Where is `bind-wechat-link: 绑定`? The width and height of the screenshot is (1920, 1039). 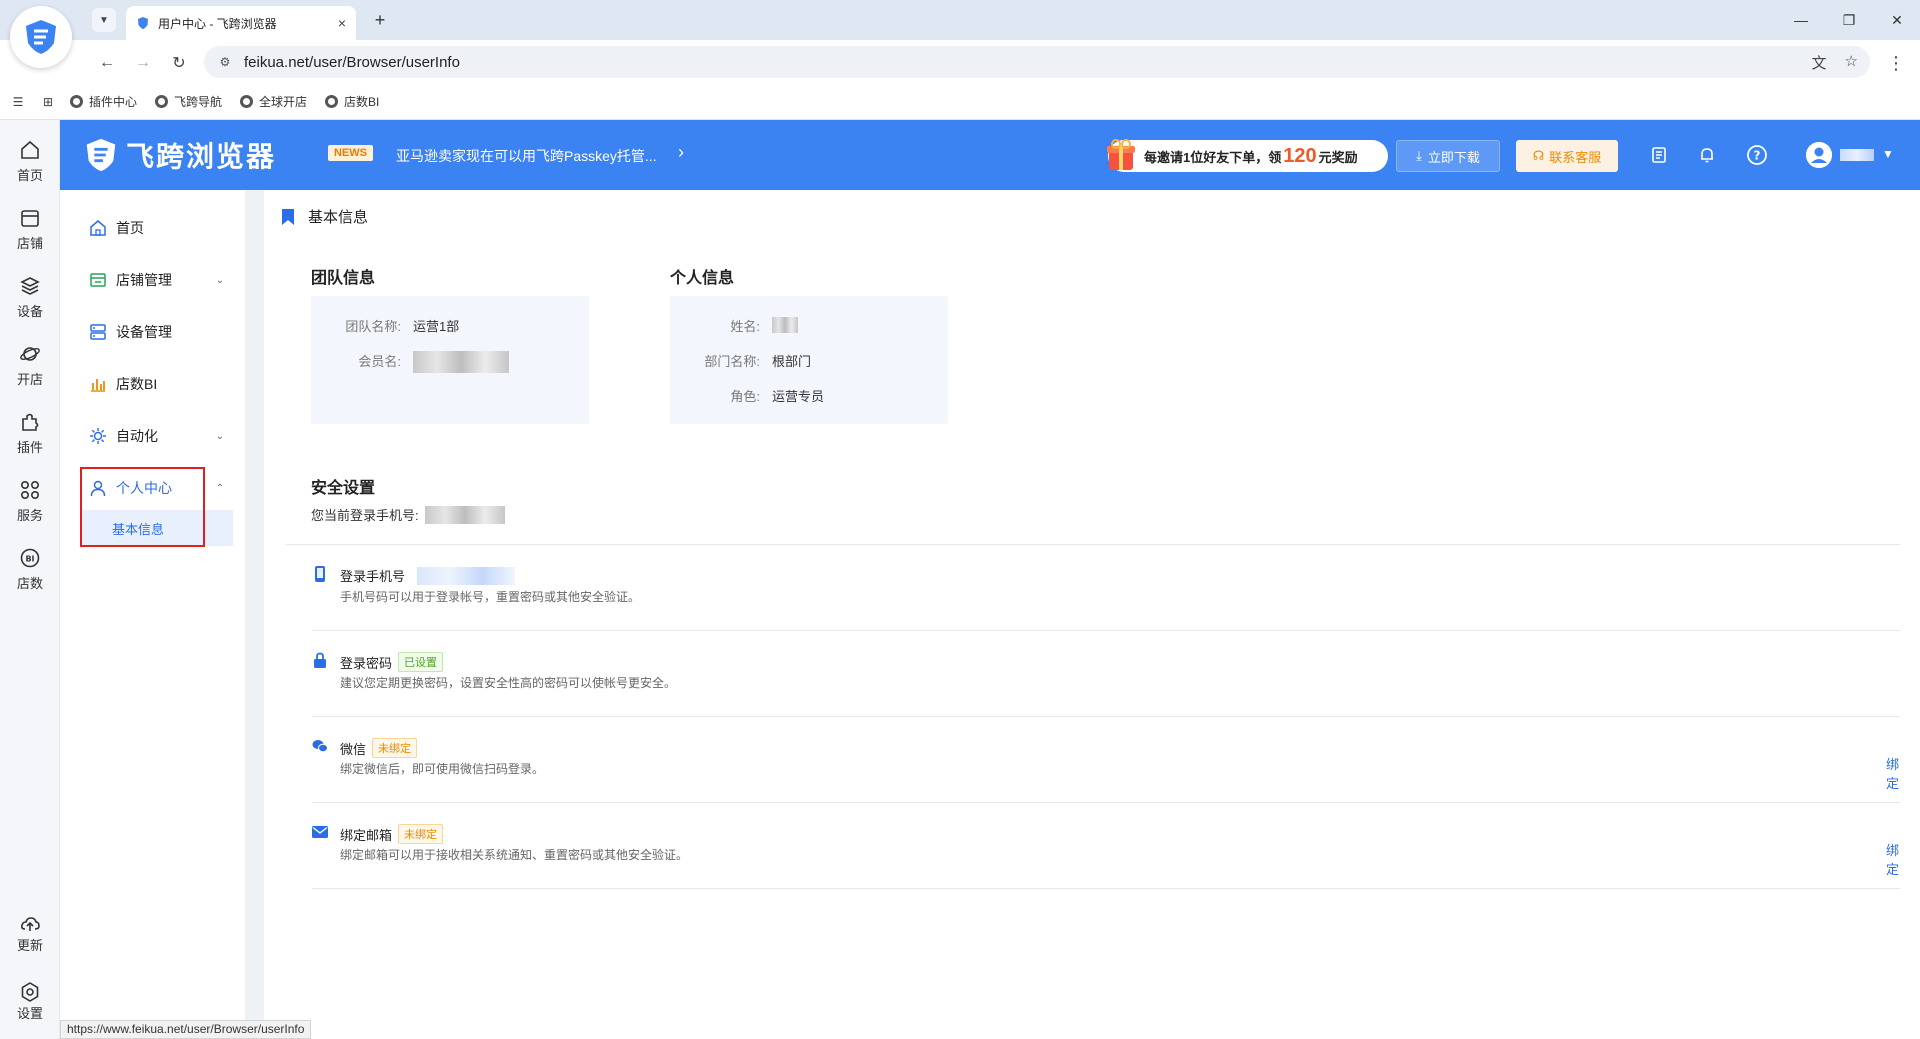 bind-wechat-link: 绑定 is located at coordinates (1892, 773).